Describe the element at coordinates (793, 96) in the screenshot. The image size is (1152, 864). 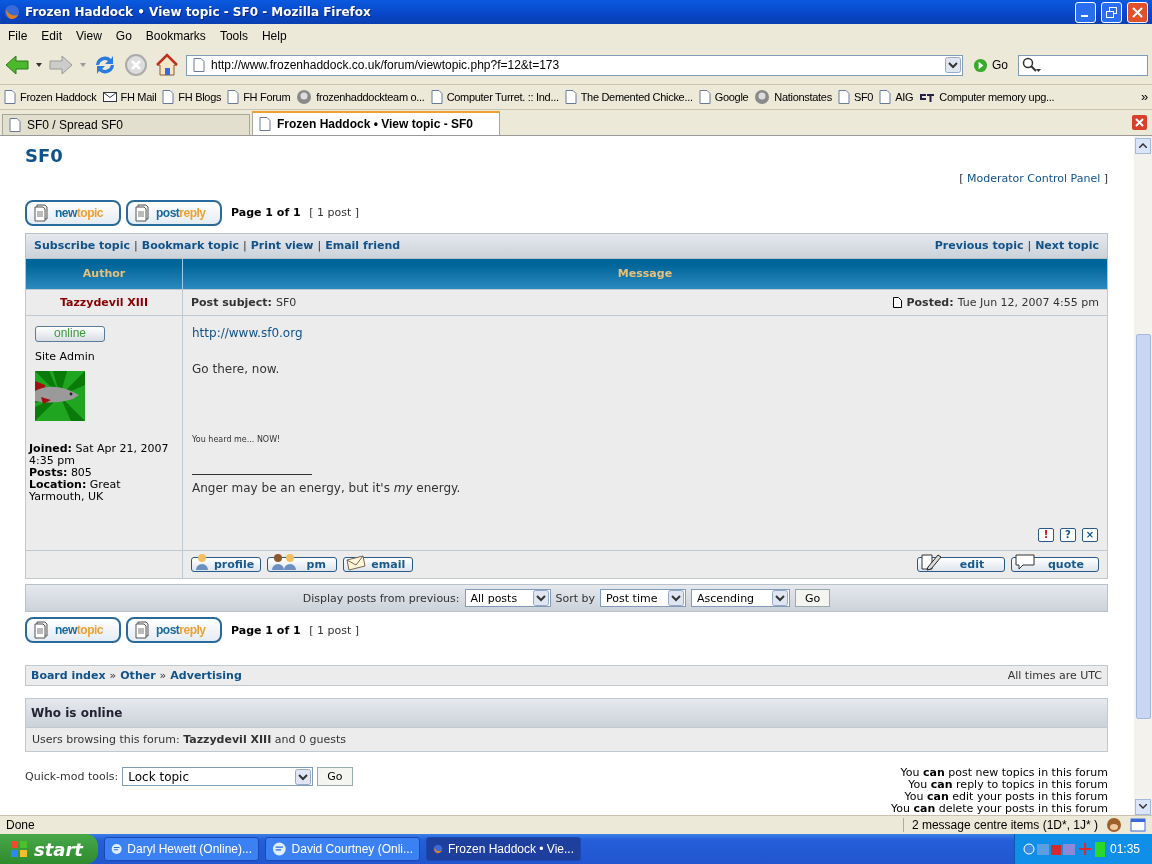
I see `bookmark: Nationstates` at that location.